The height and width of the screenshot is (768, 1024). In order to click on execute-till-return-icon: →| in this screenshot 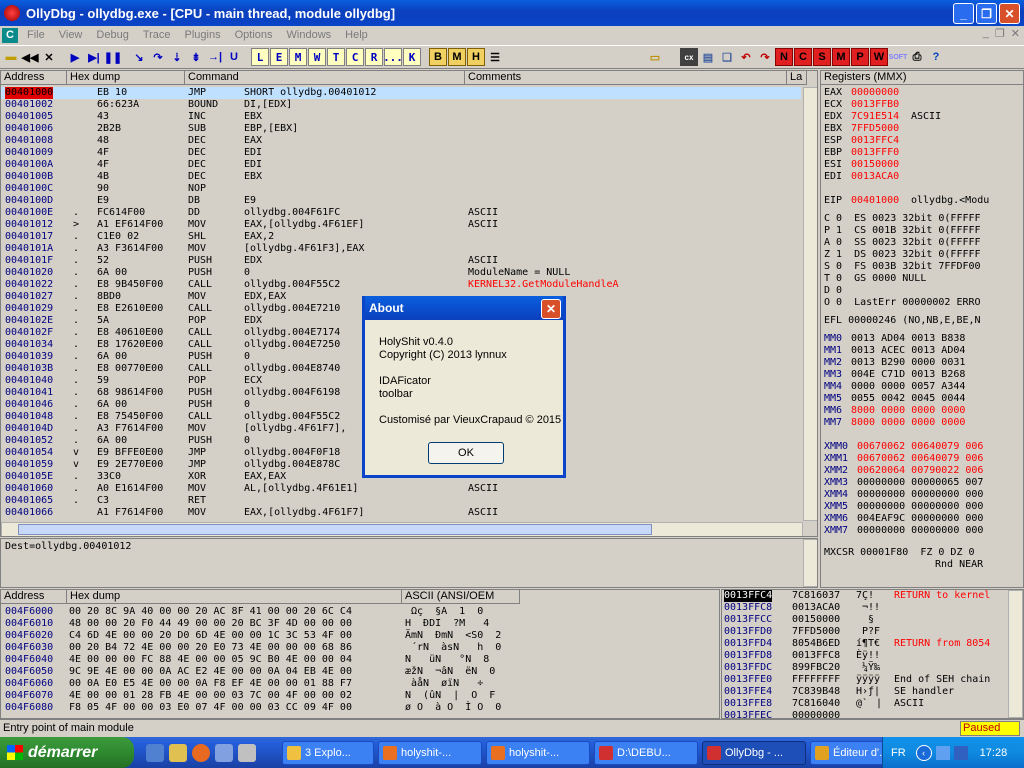, I will do `click(215, 57)`.